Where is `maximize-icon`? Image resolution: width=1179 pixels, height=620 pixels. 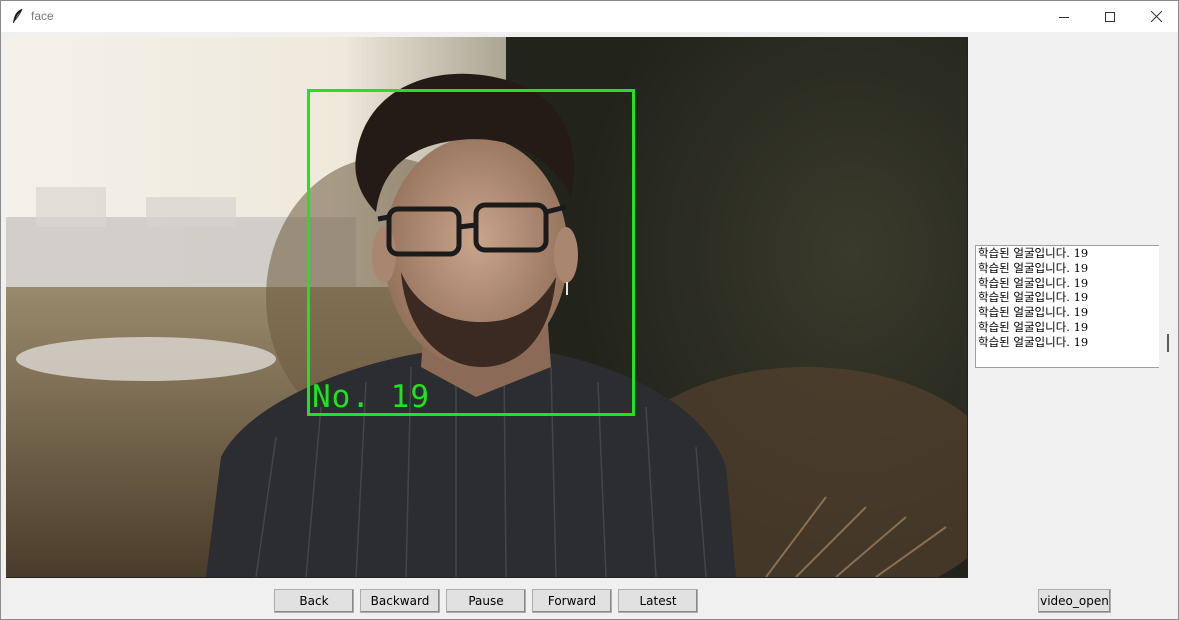
maximize-icon is located at coordinates (1110, 16).